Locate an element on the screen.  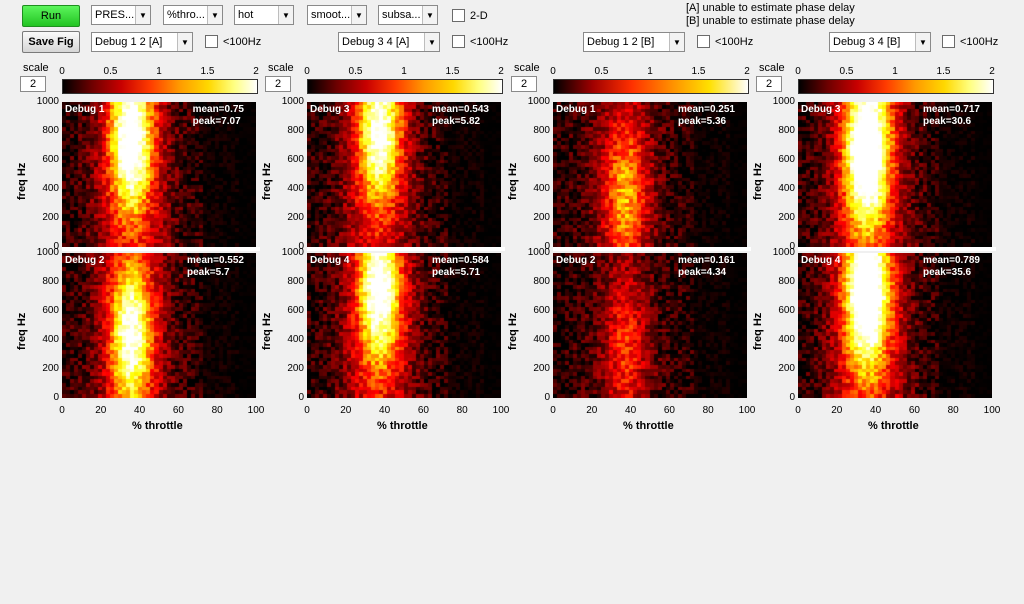
selector-2-check-label: <100Hz is located at coordinates (489, 41).